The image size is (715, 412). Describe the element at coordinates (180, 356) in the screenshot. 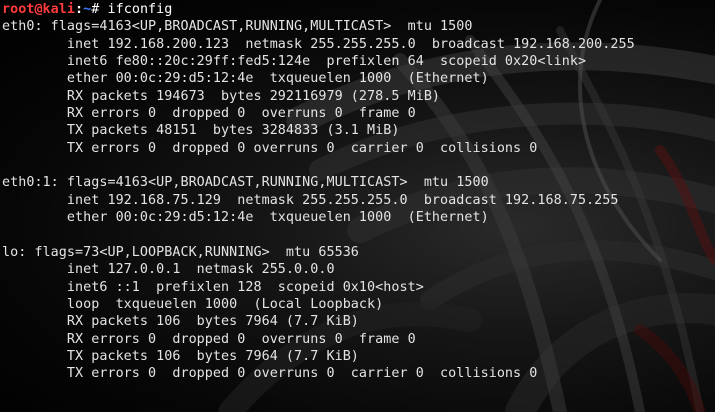

I see `output-line: TX packets 106 bytes 7964 (7.7 KiB)` at that location.